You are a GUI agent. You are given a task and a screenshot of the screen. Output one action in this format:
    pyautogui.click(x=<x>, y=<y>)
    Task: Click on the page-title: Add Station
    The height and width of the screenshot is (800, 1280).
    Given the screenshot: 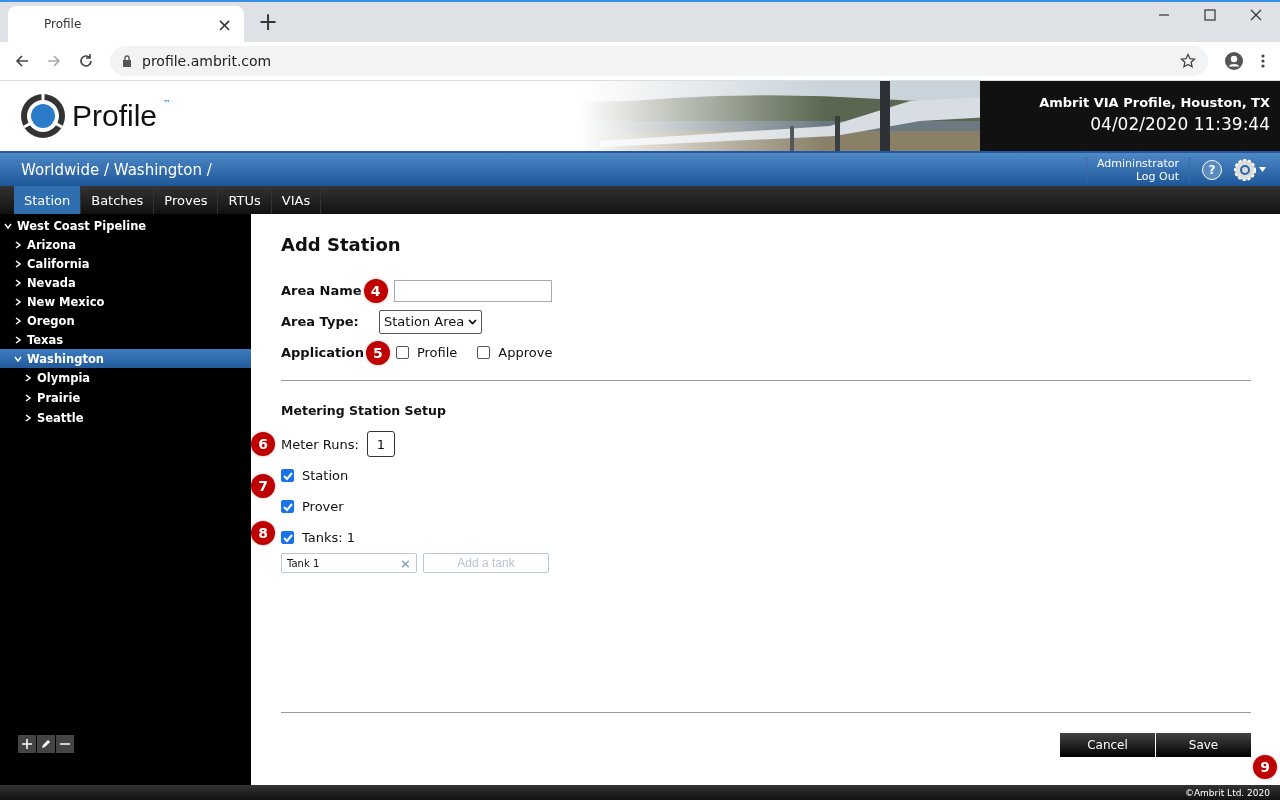 What is the action you would take?
    pyautogui.click(x=341, y=244)
    